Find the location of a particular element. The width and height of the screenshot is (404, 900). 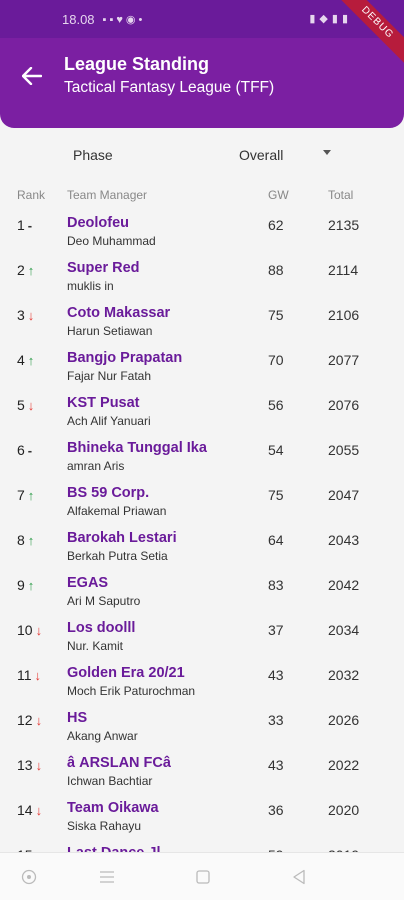

manager-name: Akang Anwar is located at coordinates (102, 736).